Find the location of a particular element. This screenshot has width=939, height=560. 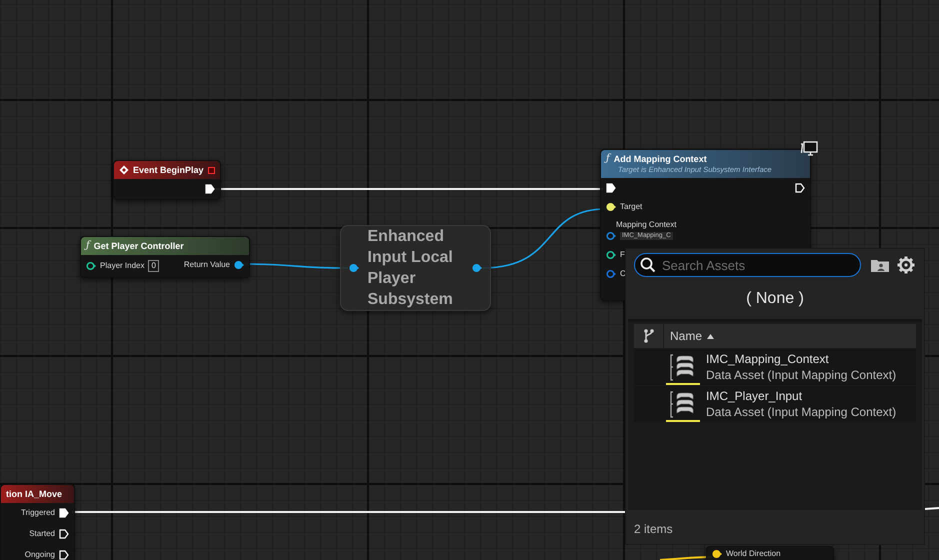

node-title: Get Player Controller is located at coordinates (139, 246).